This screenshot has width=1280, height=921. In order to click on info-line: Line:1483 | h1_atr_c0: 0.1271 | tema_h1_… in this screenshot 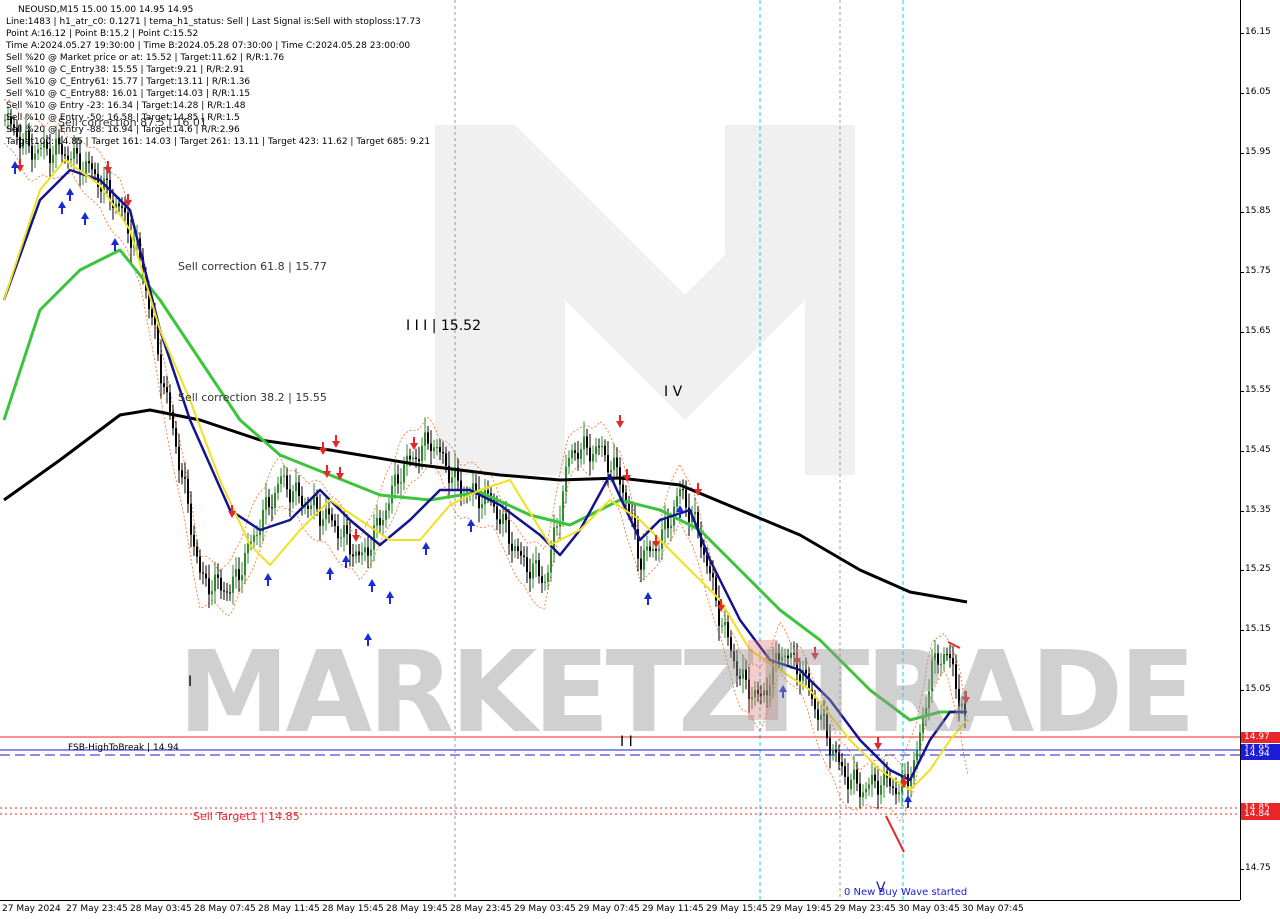, I will do `click(213, 22)`.